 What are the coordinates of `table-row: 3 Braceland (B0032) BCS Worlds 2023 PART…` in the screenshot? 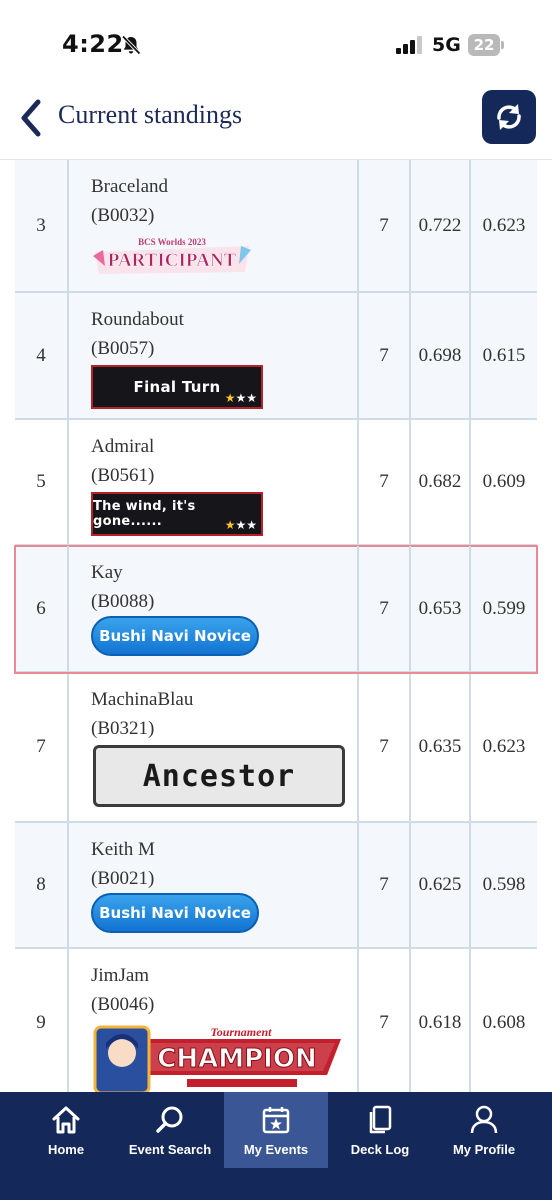 It's located at (276, 226).